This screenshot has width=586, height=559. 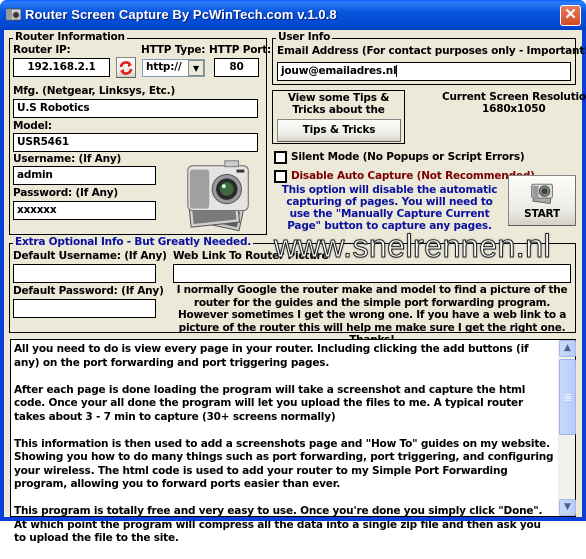 I want to click on refresh-button, so click(x=126, y=67).